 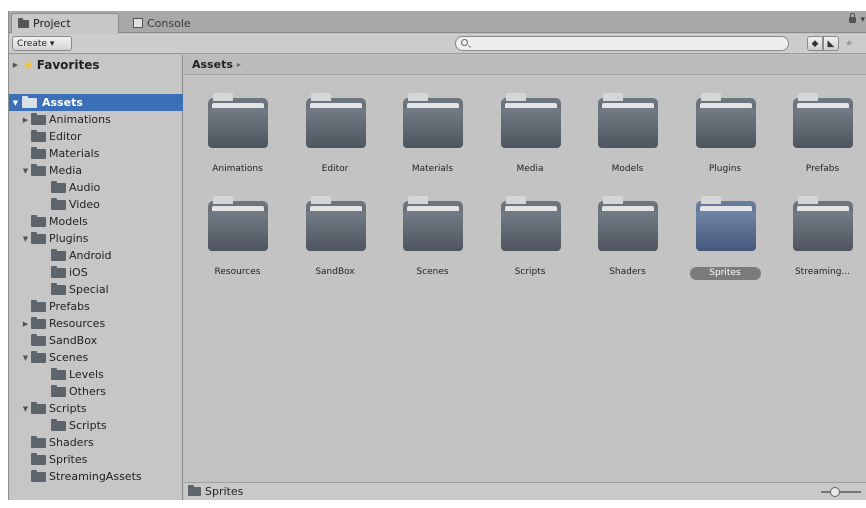 I want to click on tree-item-assets: ▼ Assets, so click(x=96, y=102).